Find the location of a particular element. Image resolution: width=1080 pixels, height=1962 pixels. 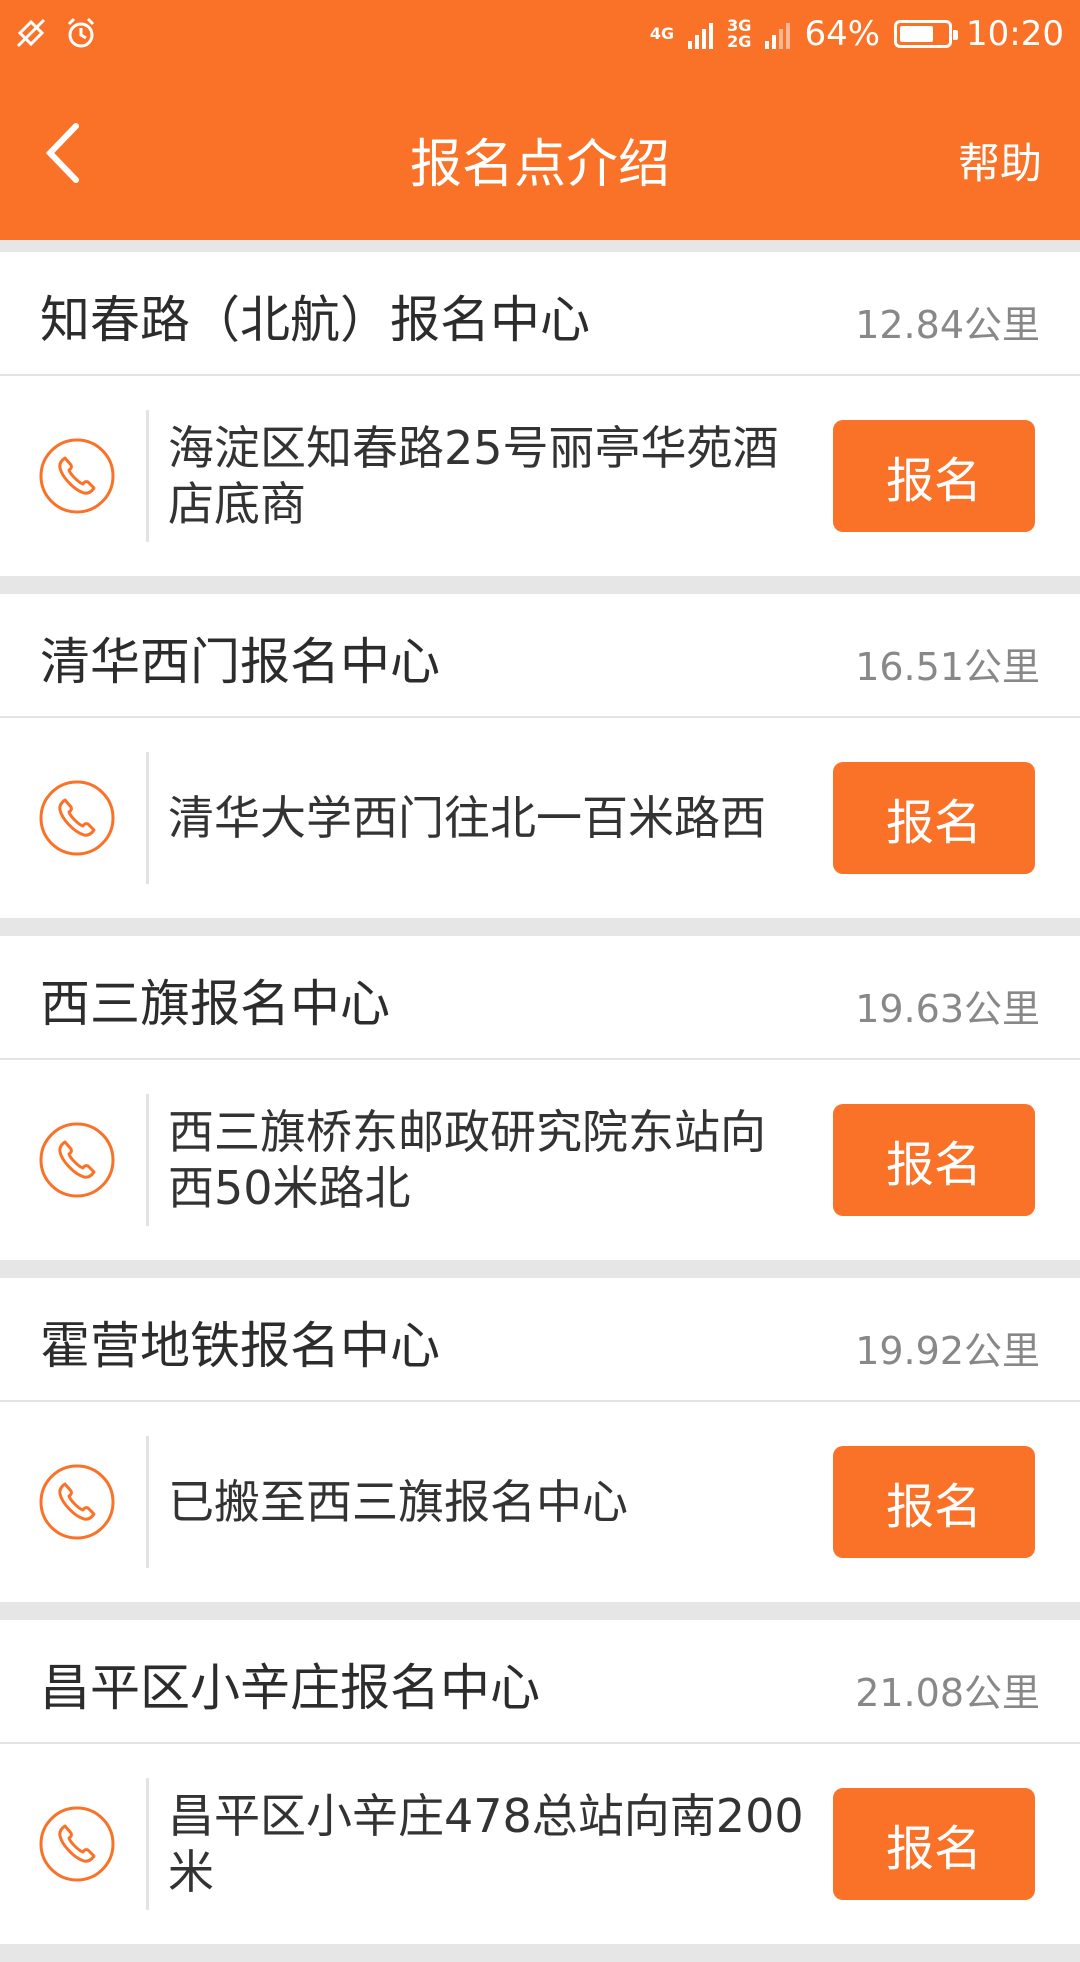

address-line-1: 清华大学西门往北一百米路西 is located at coordinates (467, 818).